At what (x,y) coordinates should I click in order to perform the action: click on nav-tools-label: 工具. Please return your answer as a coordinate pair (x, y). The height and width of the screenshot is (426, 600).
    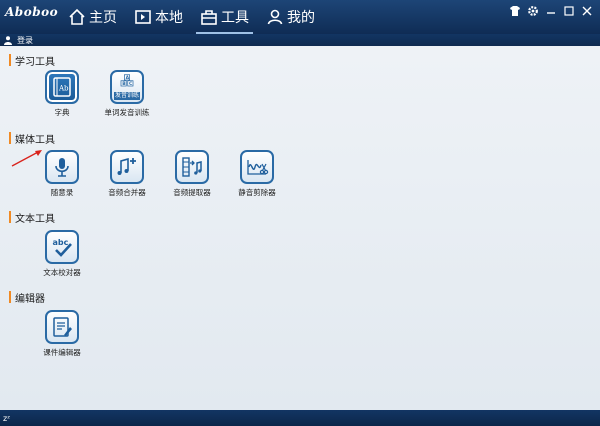
    Looking at the image, I should click on (235, 18).